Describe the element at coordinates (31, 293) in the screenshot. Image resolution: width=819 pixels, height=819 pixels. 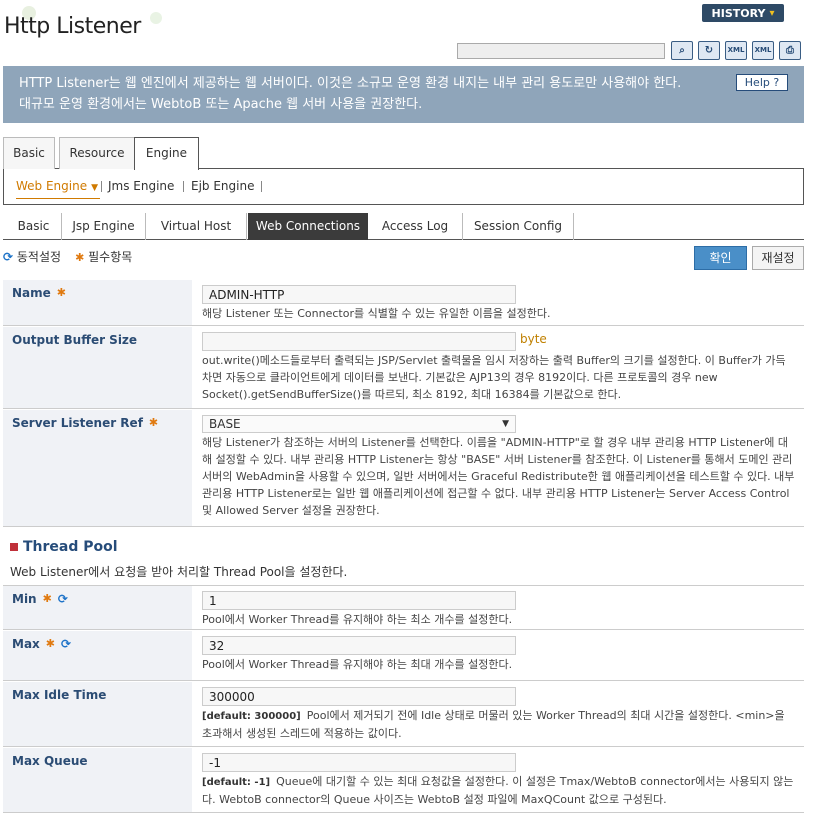
I see `name-label-text: Name` at that location.